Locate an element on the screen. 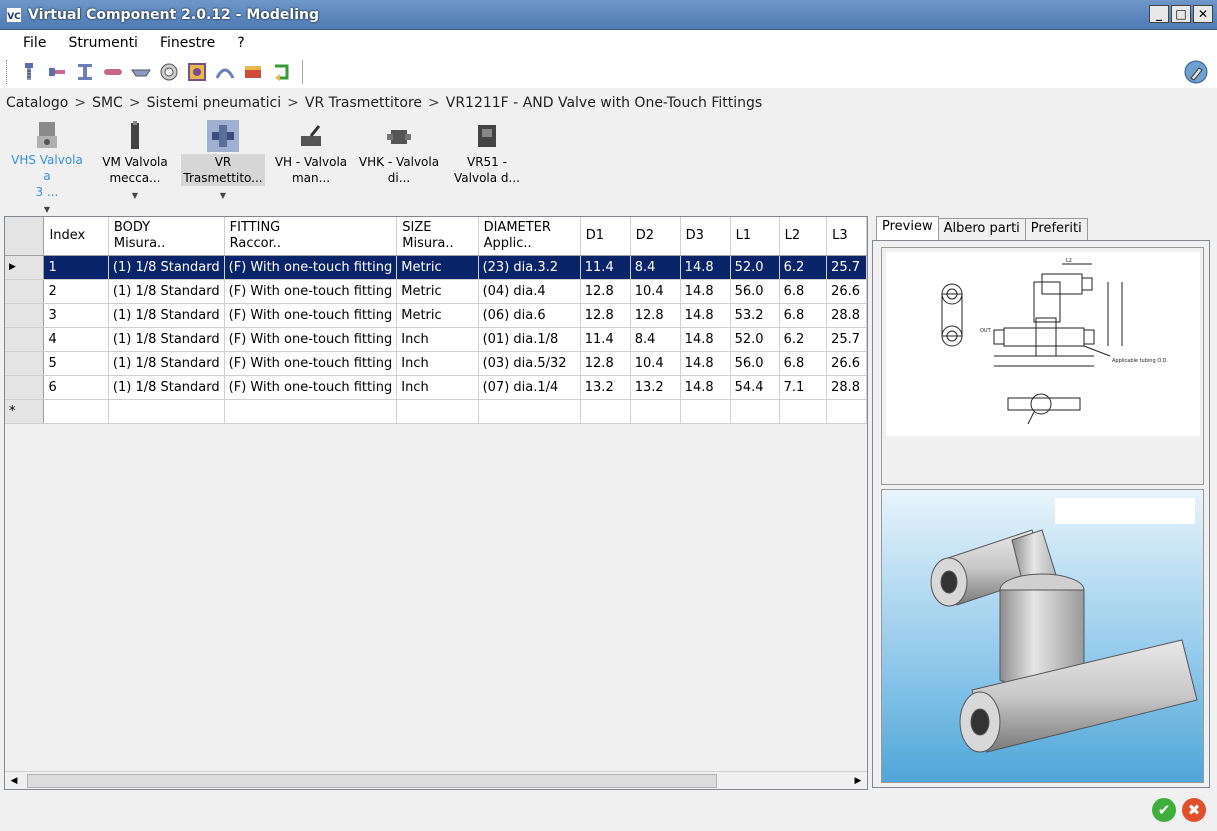 Image resolution: width=1217 pixels, height=831 pixels. column-header: D1 is located at coordinates (605, 236).